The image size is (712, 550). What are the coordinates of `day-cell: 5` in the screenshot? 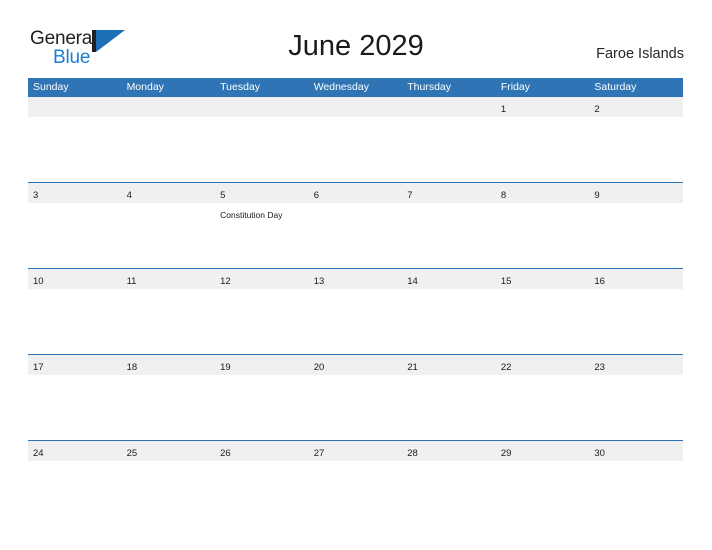 It's located at (262, 193).